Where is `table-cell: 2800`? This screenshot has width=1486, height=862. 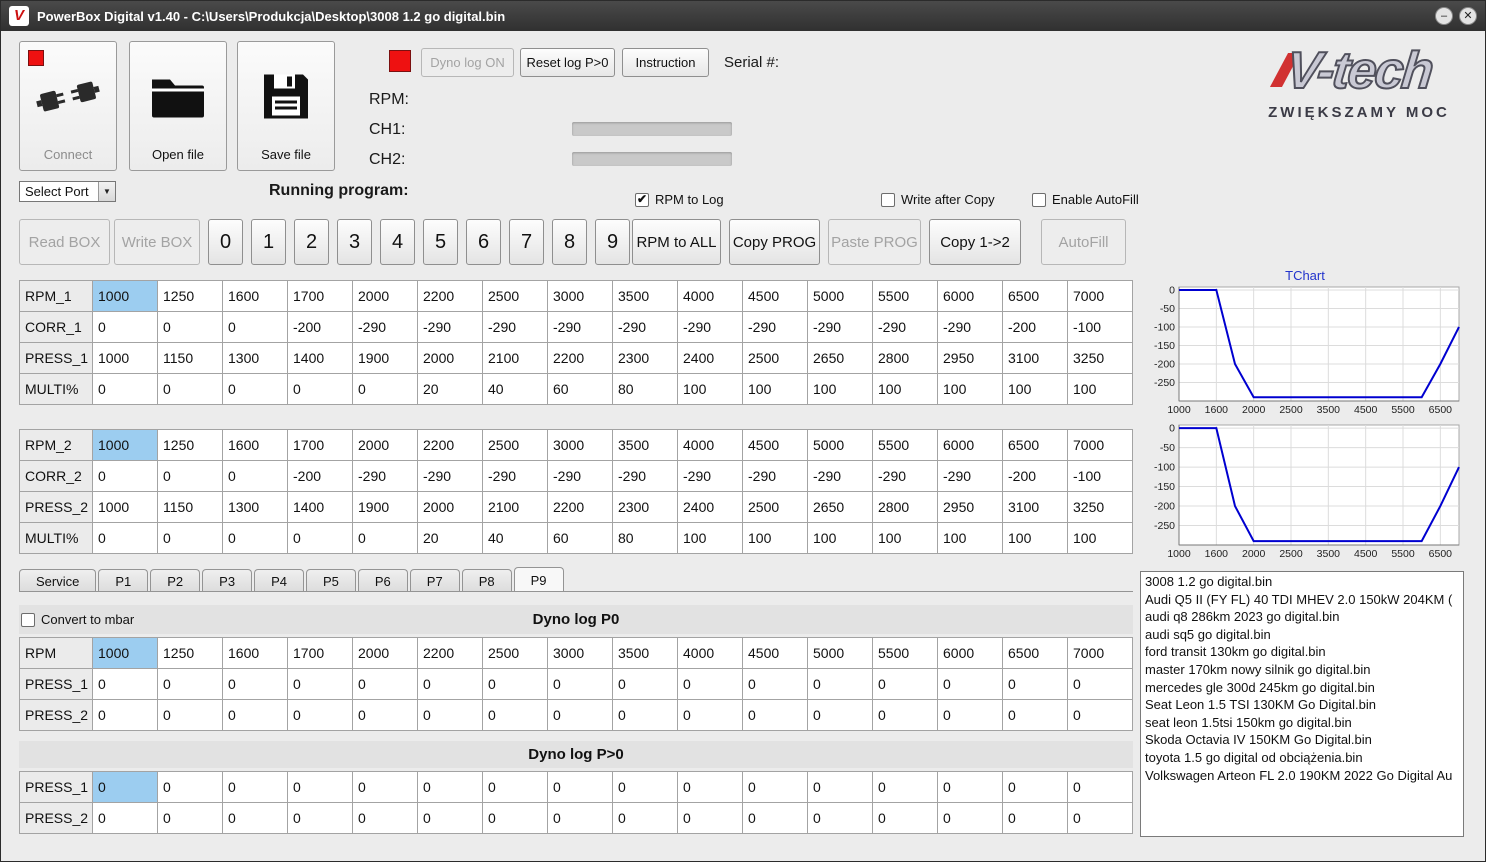 table-cell: 2800 is located at coordinates (905, 358).